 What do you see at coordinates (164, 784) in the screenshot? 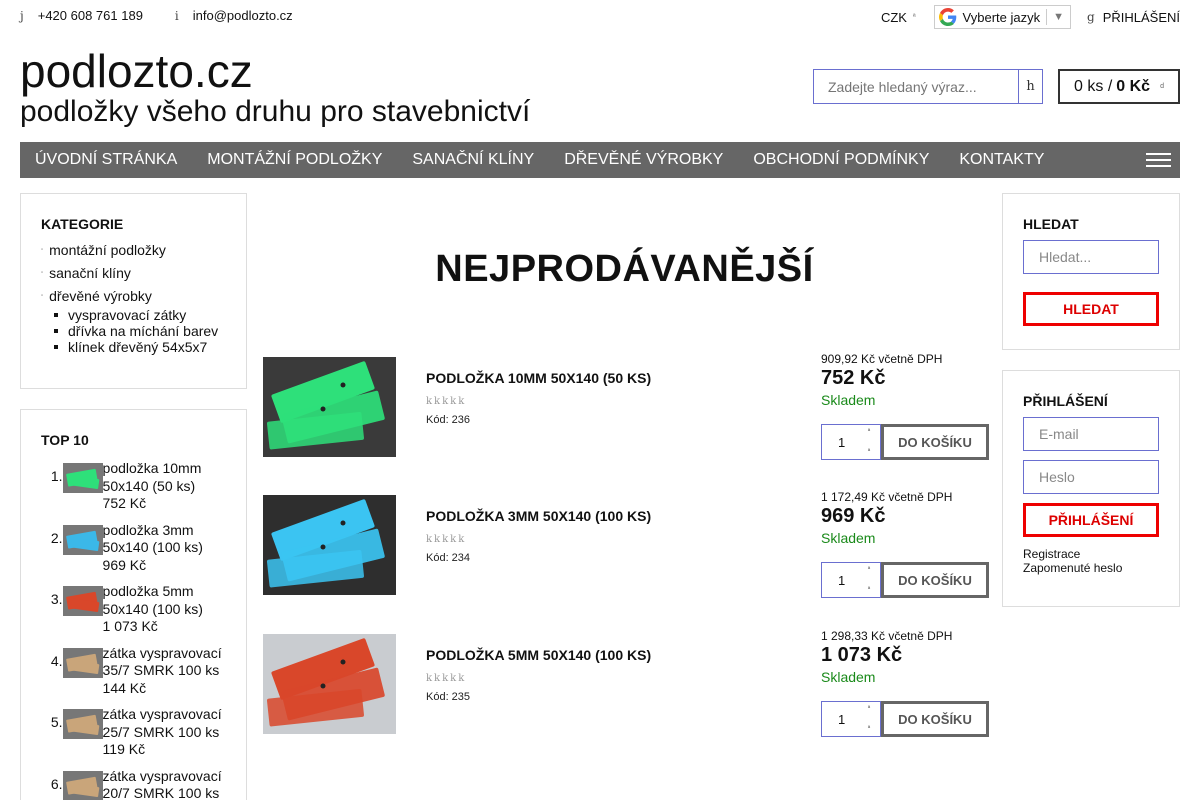
I see `top10-text: zátka vyspravovací 20/7 SMRK 100 ks` at bounding box center [164, 784].